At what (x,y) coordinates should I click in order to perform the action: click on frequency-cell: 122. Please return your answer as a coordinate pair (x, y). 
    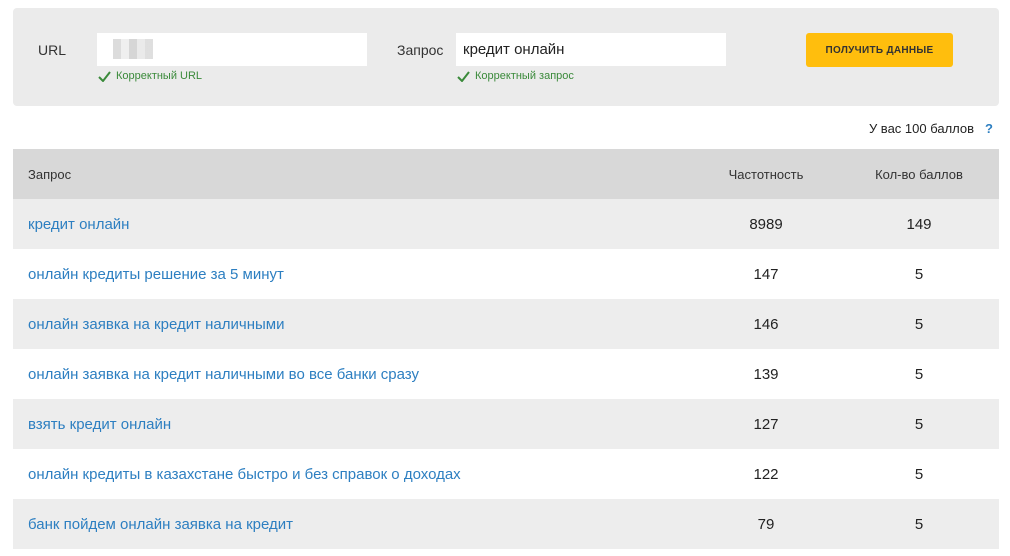
    Looking at the image, I should click on (766, 474).